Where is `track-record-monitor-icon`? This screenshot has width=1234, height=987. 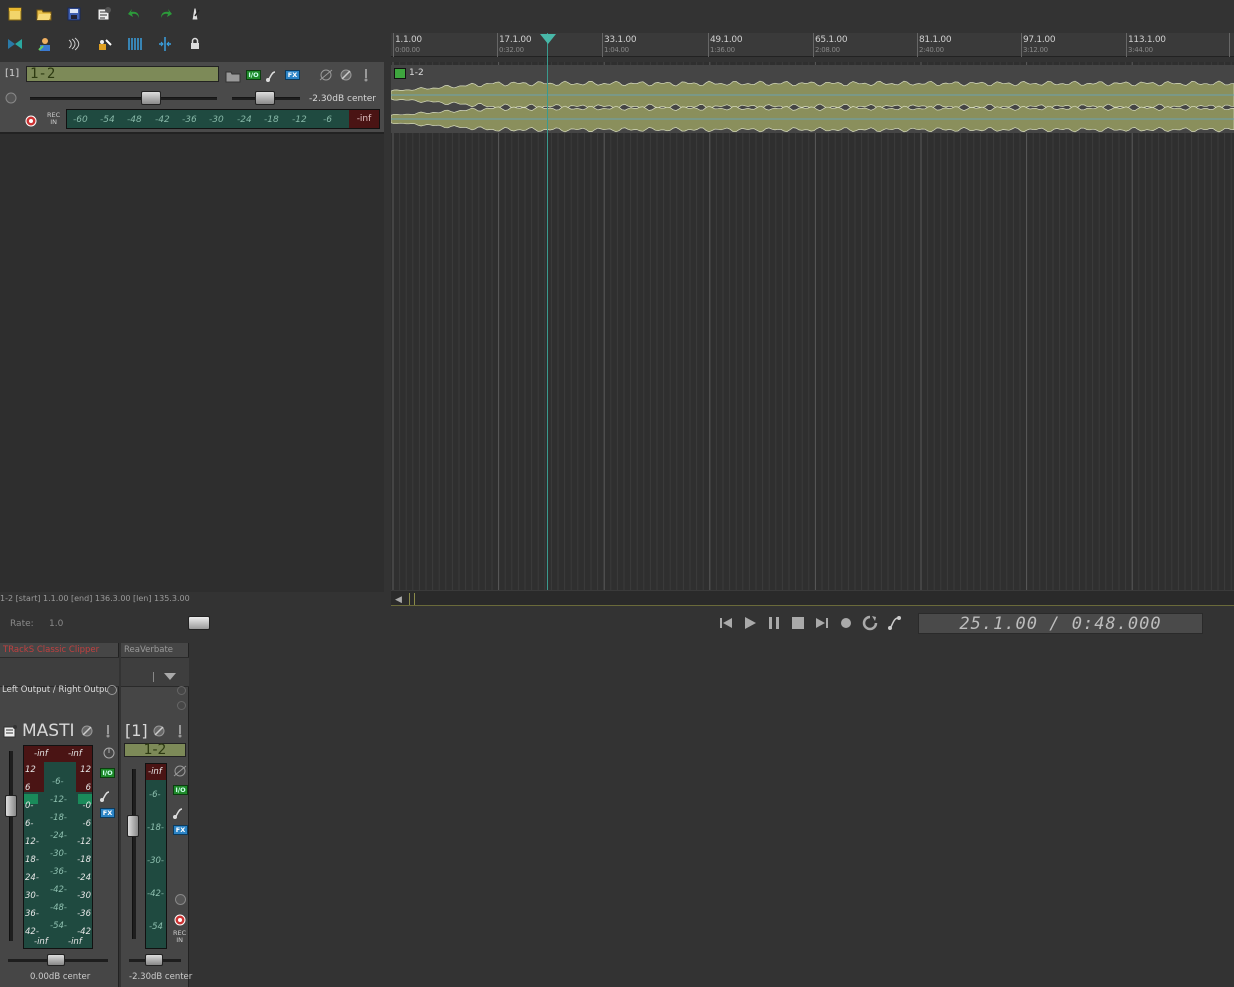
track-record-monitor-icon is located at coordinates (180, 919).